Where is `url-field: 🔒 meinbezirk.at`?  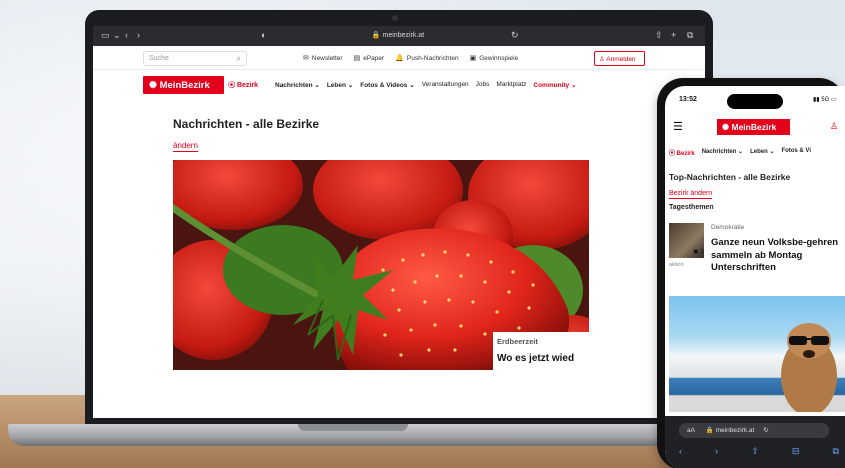
url-field: 🔒 meinbezirk.at is located at coordinates (398, 36).